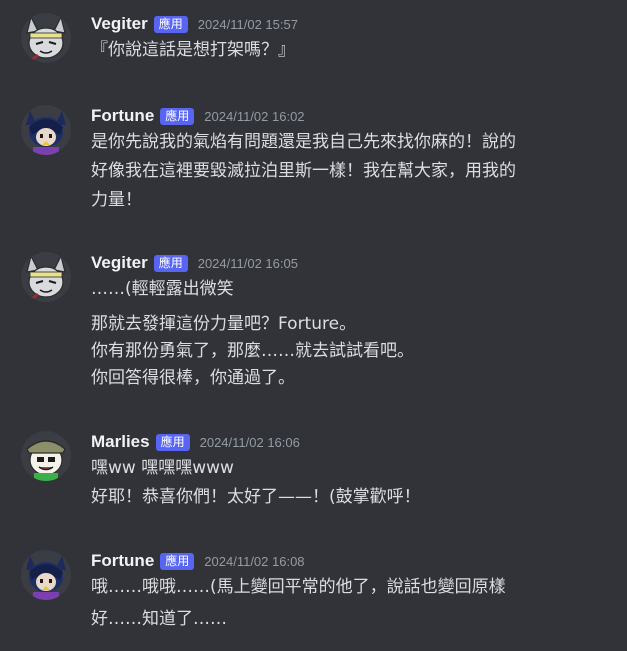 The image size is (627, 651). I want to click on timestamp: 2024/11/02 16:06, so click(250, 442).